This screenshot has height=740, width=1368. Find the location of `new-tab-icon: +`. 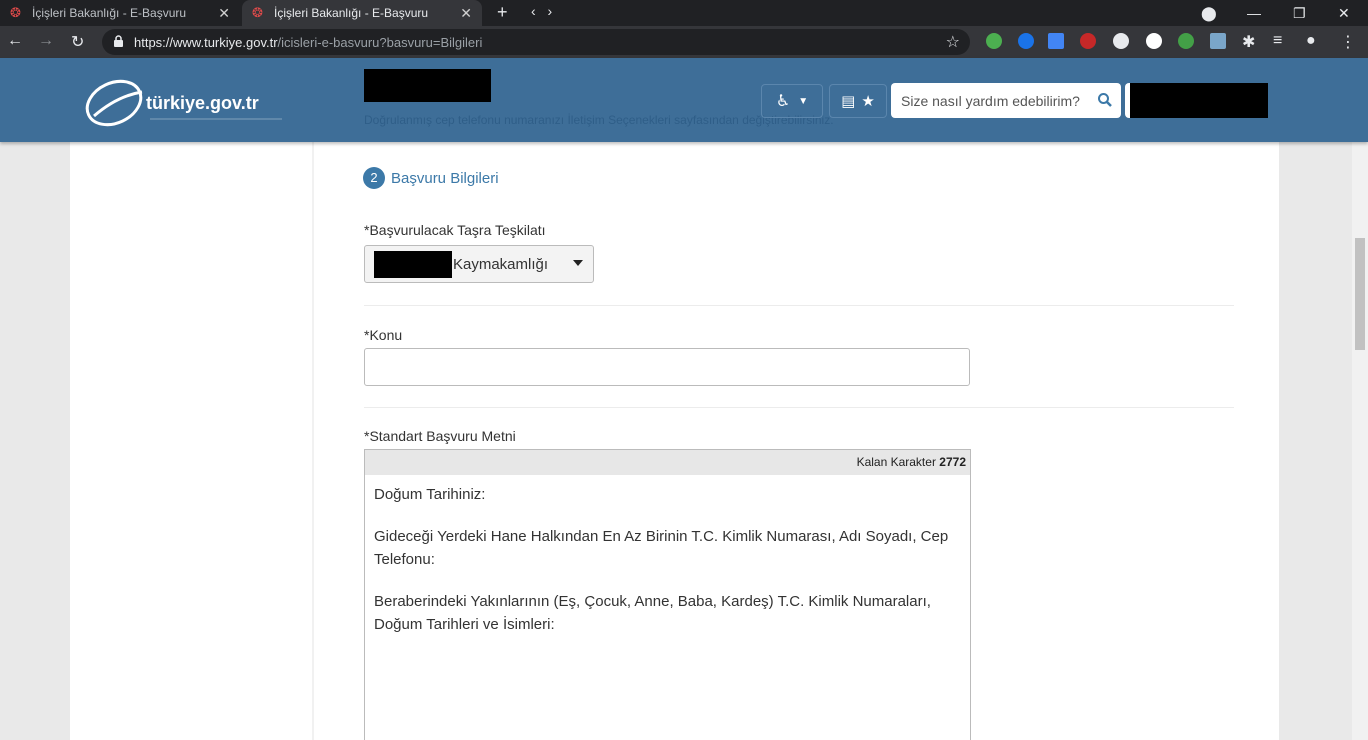

new-tab-icon: + is located at coordinates (502, 12).